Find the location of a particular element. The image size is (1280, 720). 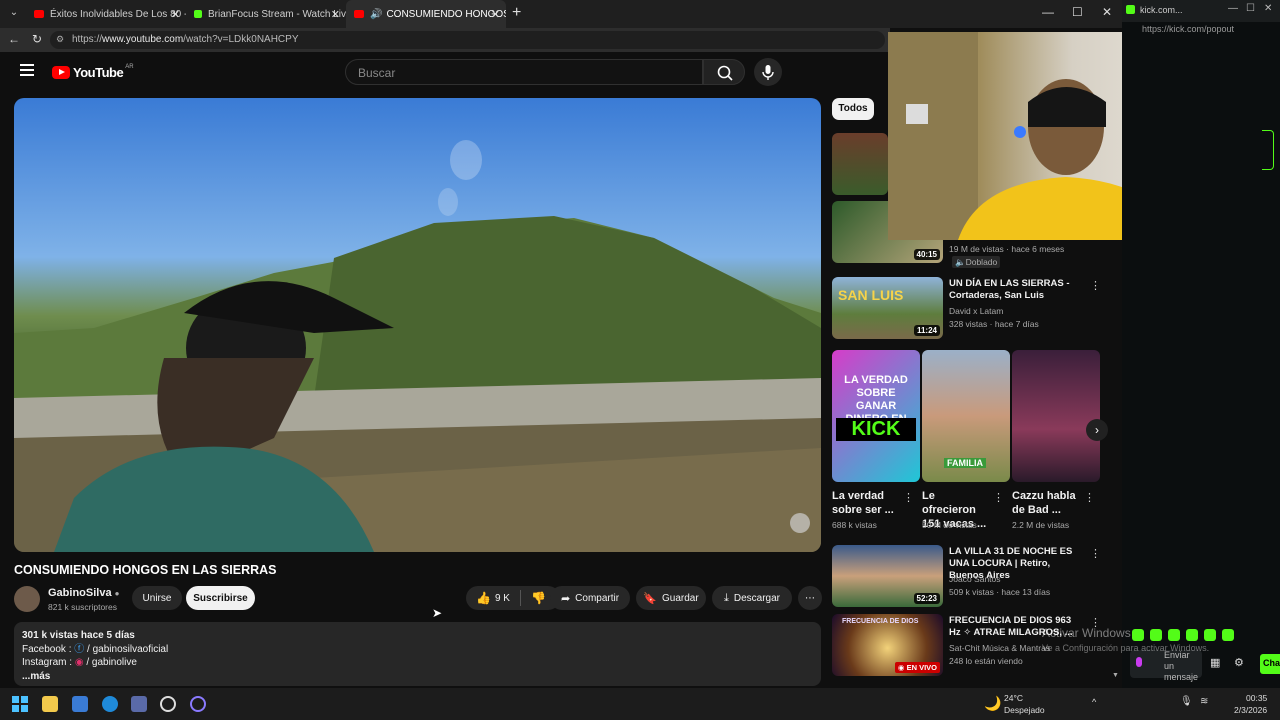

save-label: Guardar is located at coordinates (680, 598).